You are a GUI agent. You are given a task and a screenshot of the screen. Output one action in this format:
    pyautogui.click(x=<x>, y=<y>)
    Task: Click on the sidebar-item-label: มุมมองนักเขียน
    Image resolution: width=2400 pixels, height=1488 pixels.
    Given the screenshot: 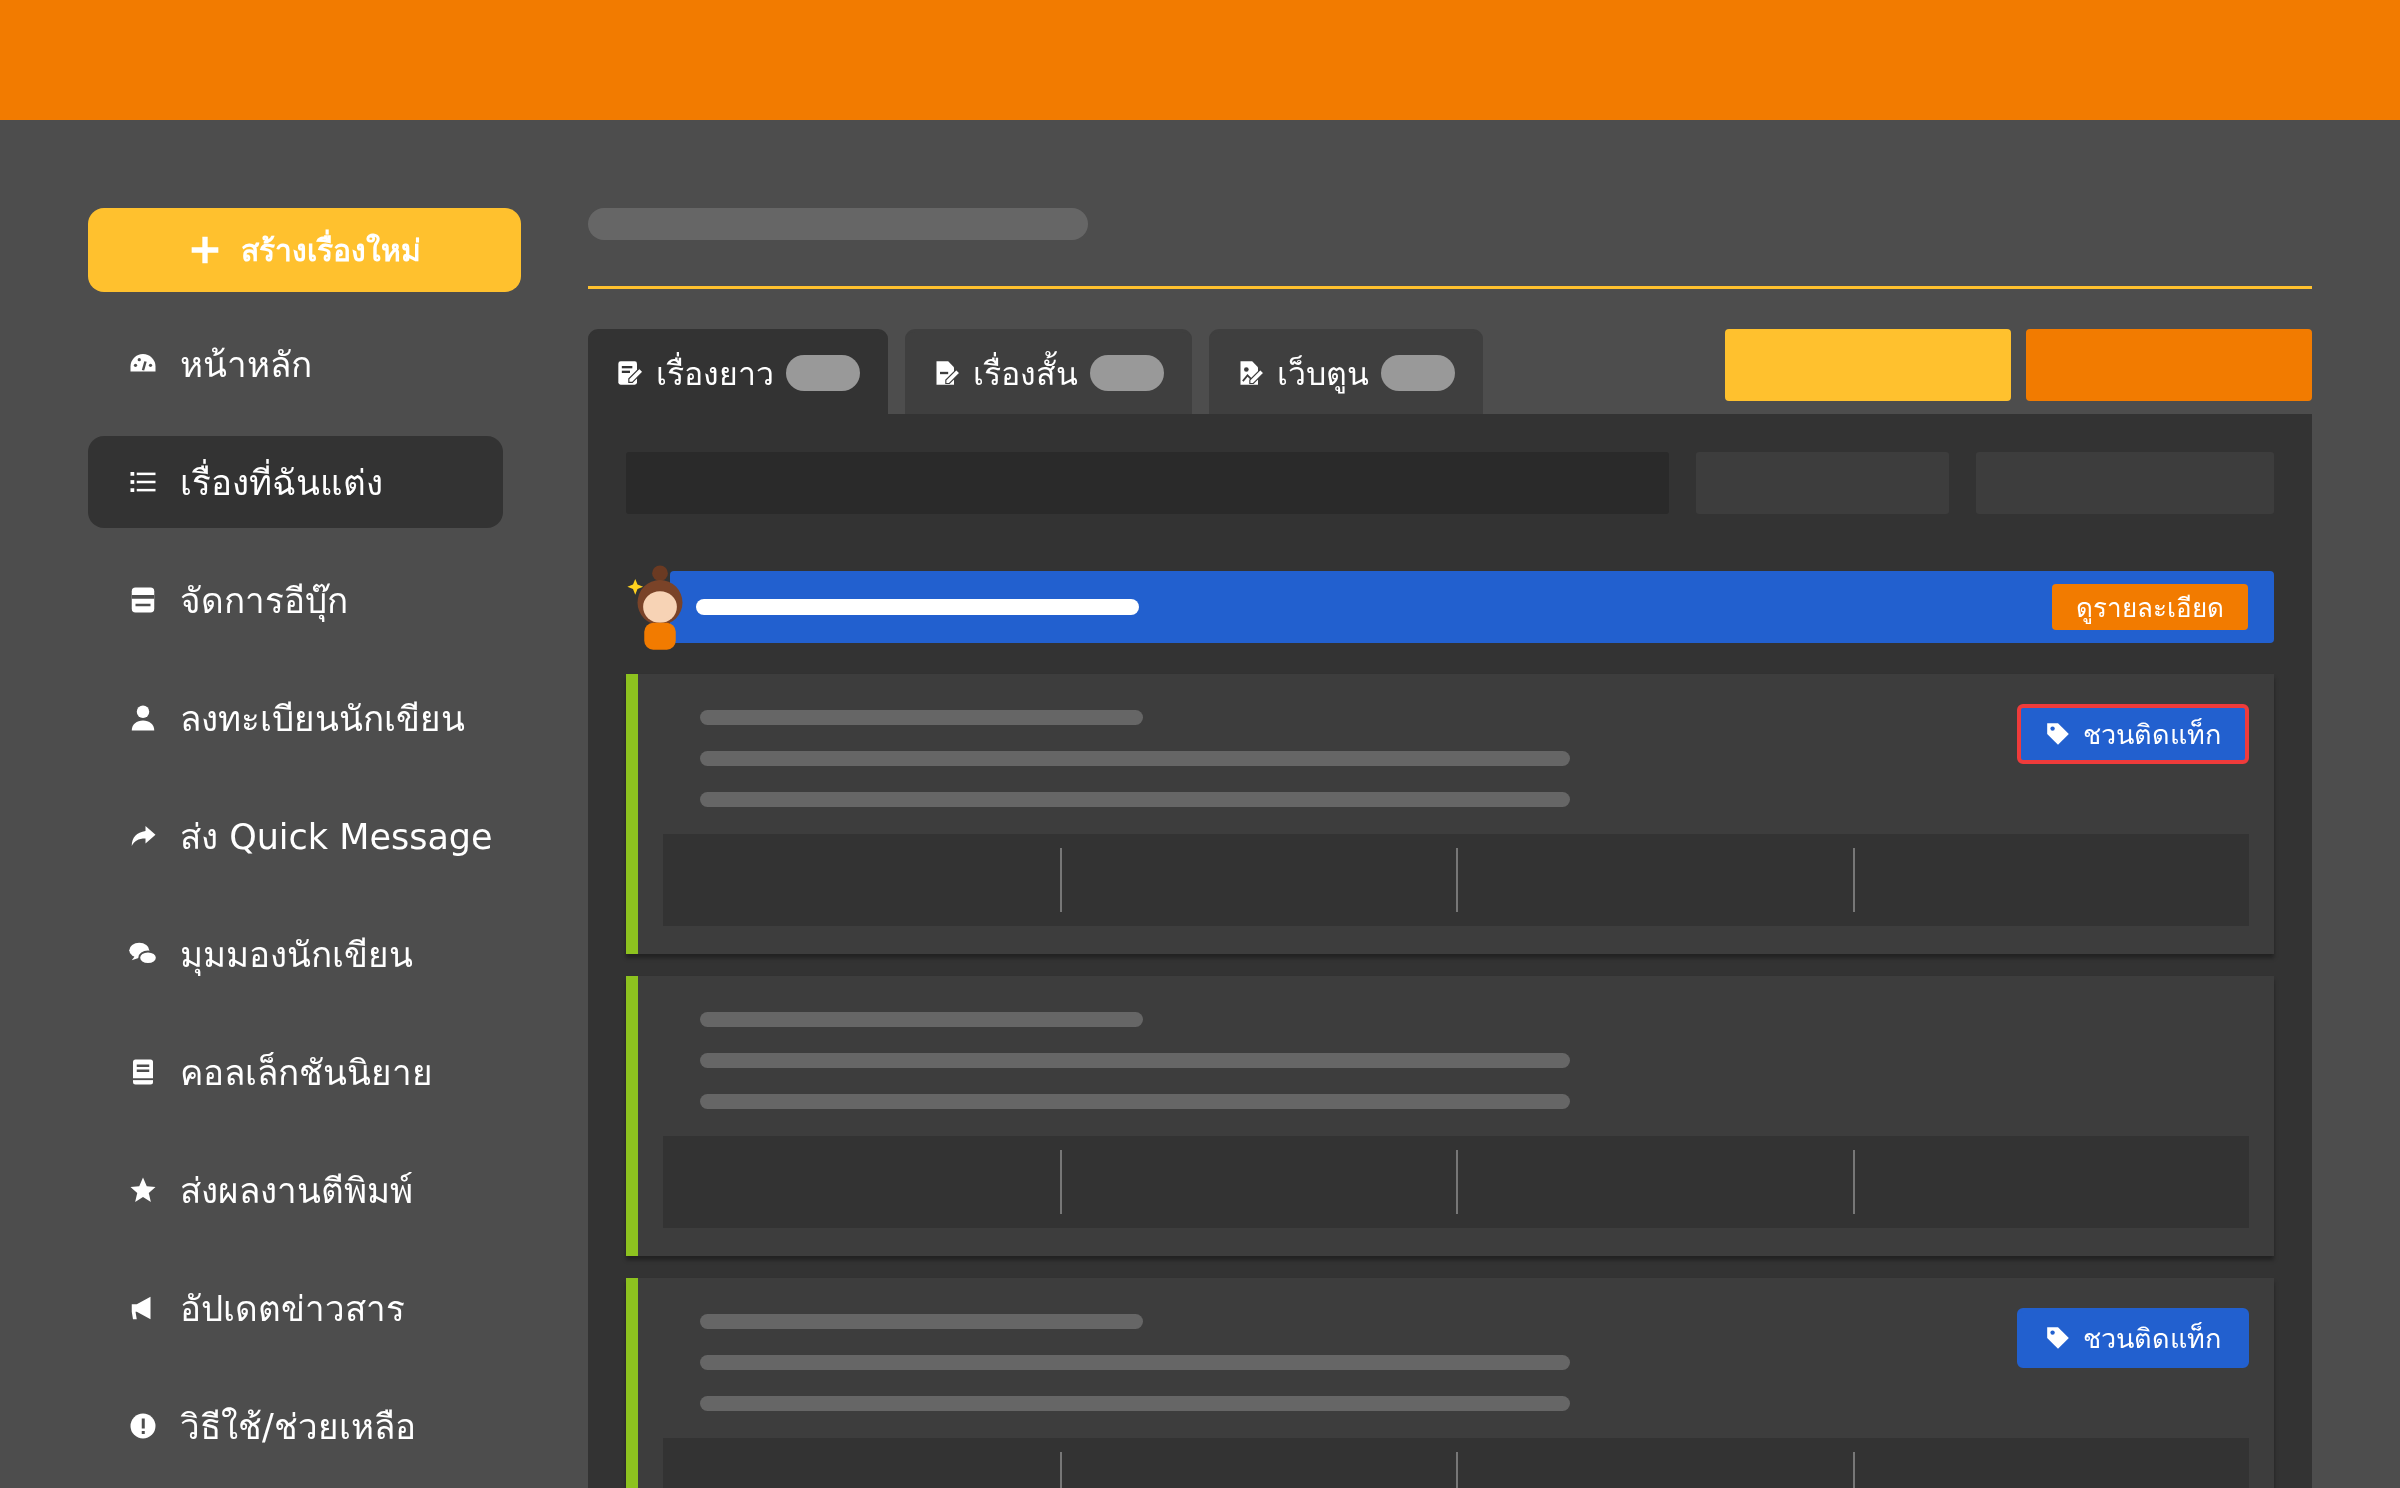 What is the action you would take?
    pyautogui.click(x=296, y=955)
    